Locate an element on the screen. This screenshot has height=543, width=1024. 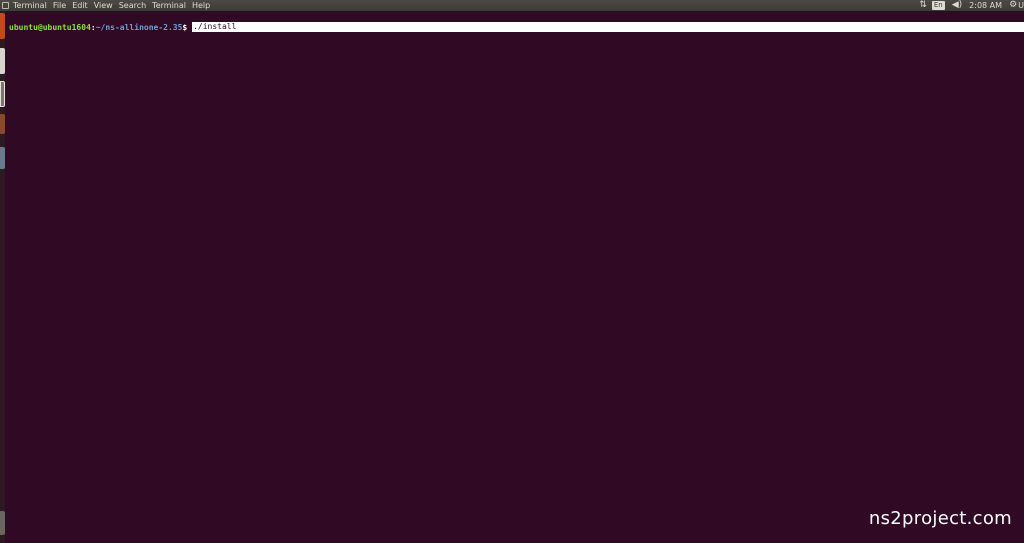
prompt-dollar: $ is located at coordinates (187, 27).